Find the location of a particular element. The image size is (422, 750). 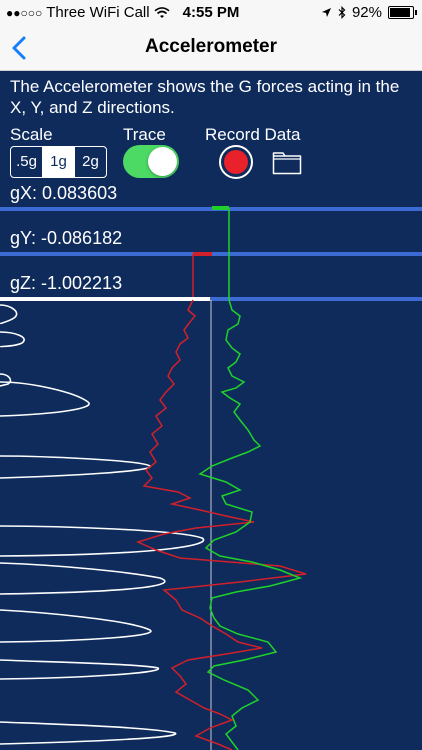

trace-toggle is located at coordinates (151, 161).